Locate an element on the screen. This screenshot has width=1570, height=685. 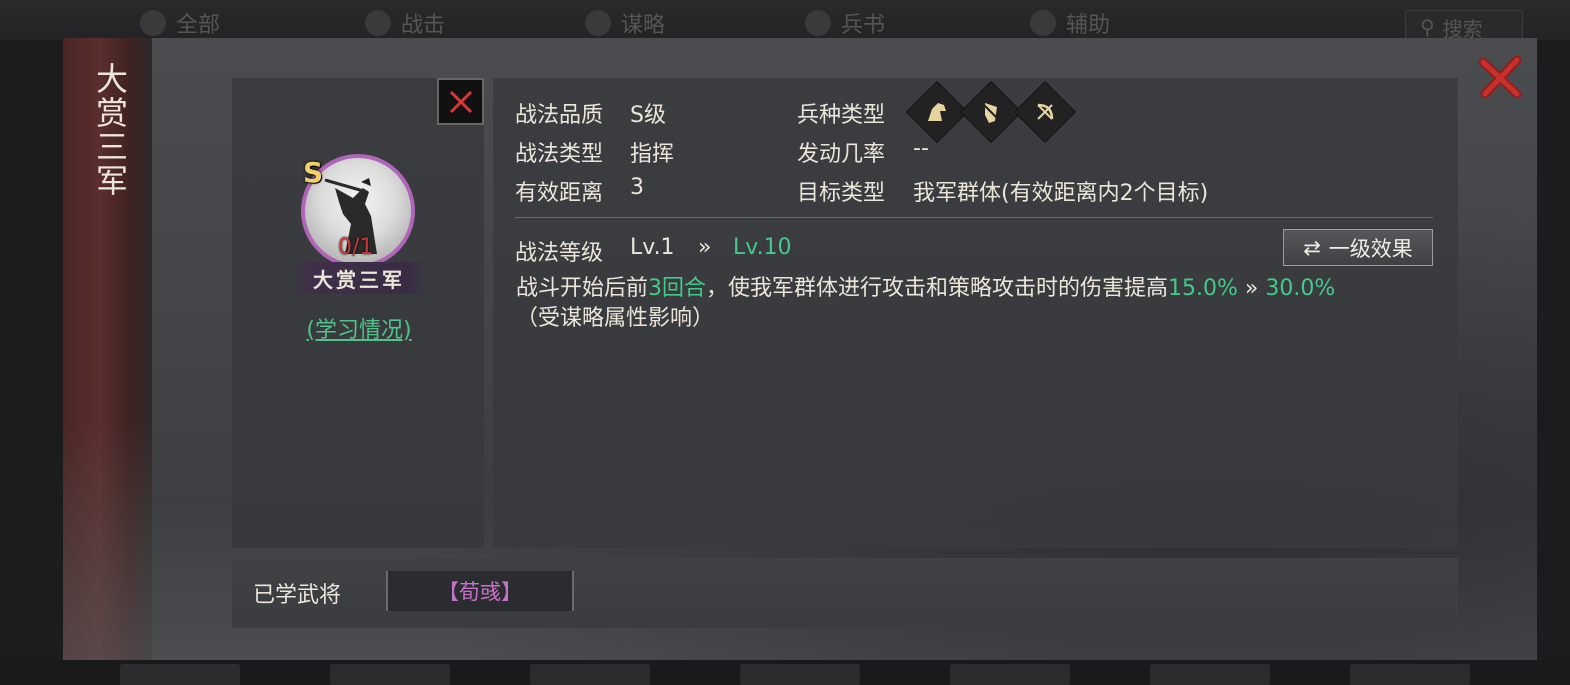
range-label: 有效距离 is located at coordinates (559, 193).